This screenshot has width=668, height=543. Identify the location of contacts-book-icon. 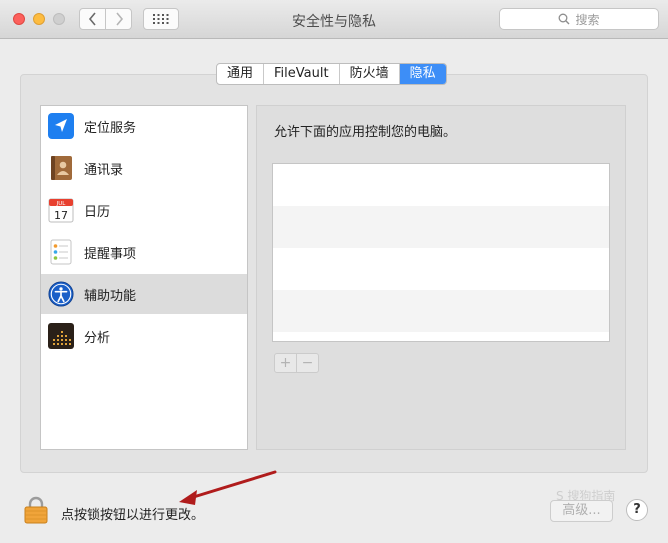
(61, 168).